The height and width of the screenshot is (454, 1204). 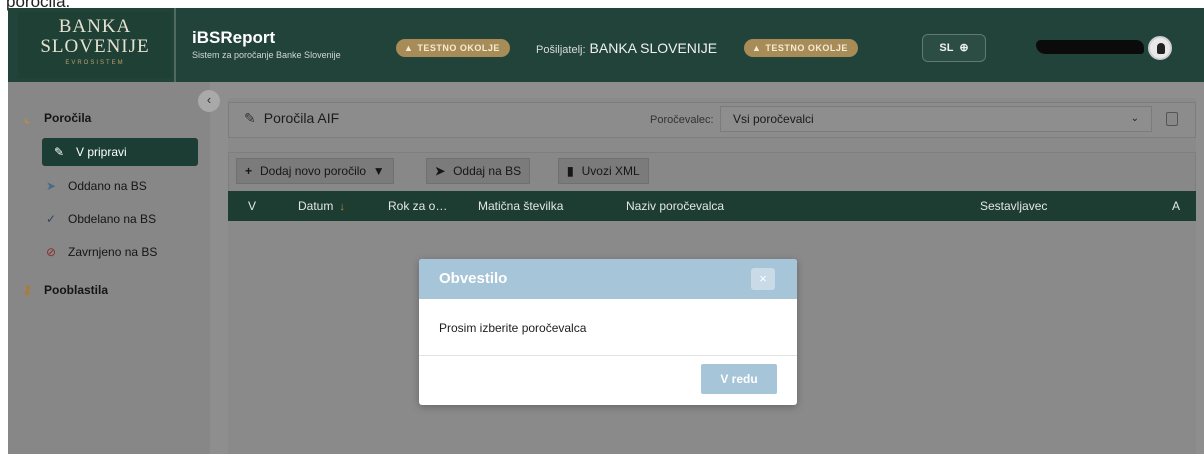 I want to click on ban-icon: ⊘, so click(x=51, y=252).